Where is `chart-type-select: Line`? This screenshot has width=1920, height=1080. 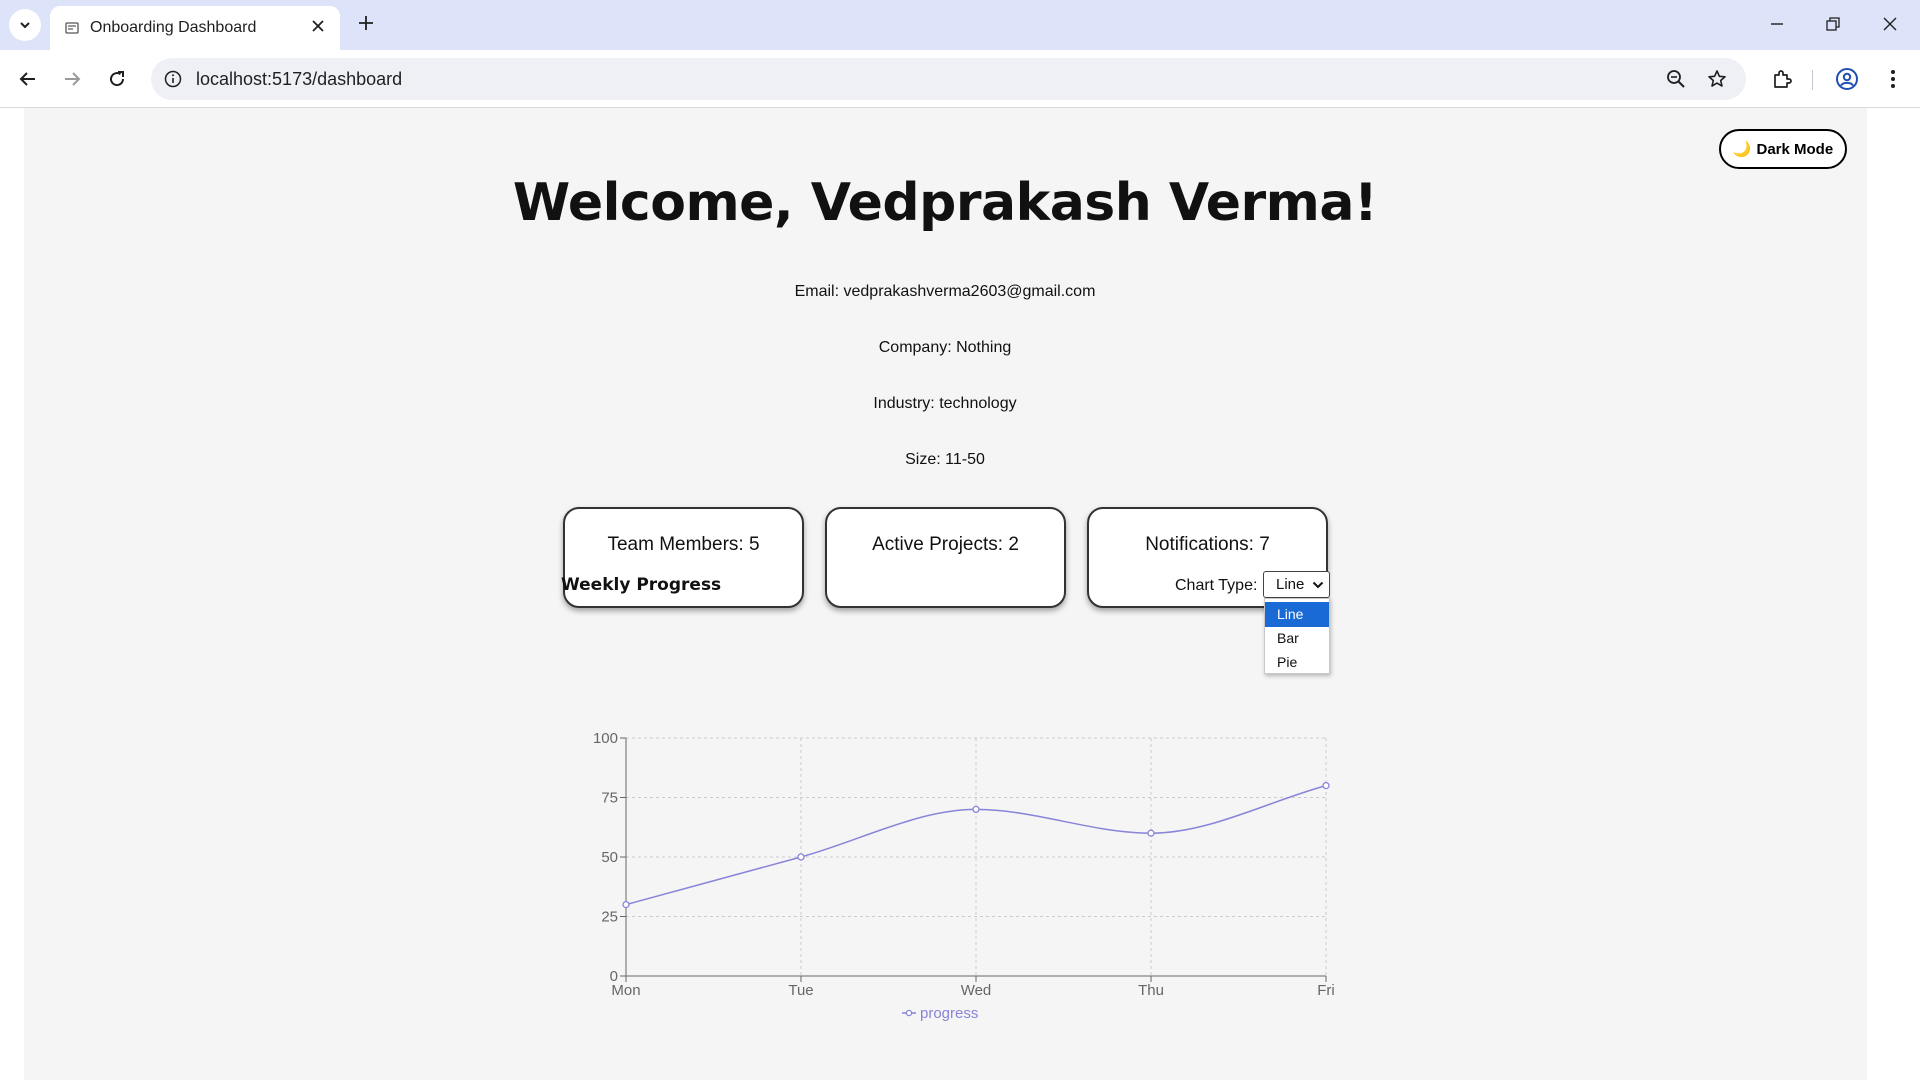 chart-type-select: Line is located at coordinates (1296, 584).